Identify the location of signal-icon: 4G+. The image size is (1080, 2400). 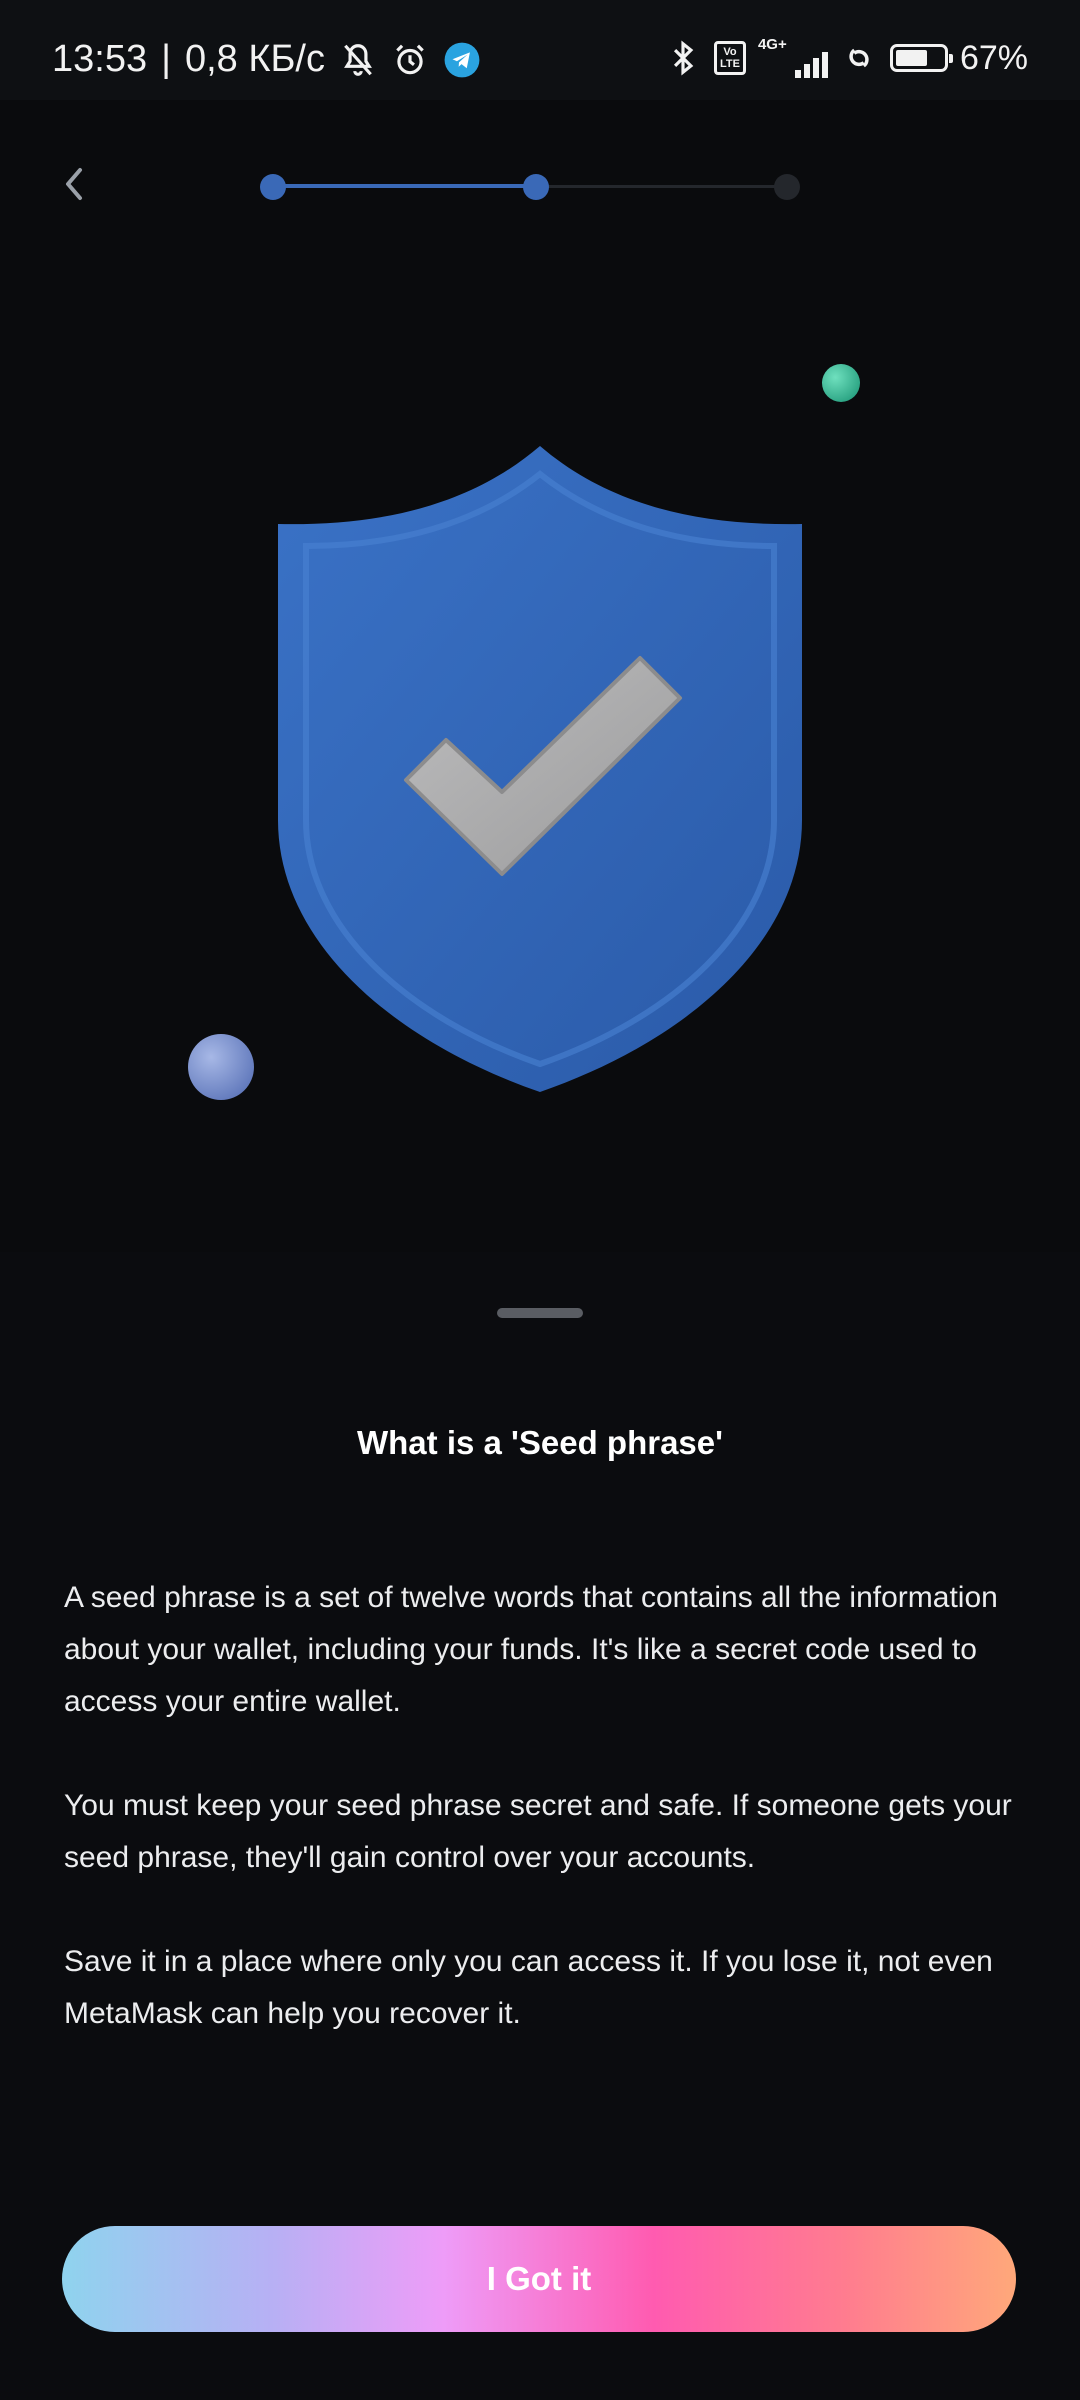
(792, 57).